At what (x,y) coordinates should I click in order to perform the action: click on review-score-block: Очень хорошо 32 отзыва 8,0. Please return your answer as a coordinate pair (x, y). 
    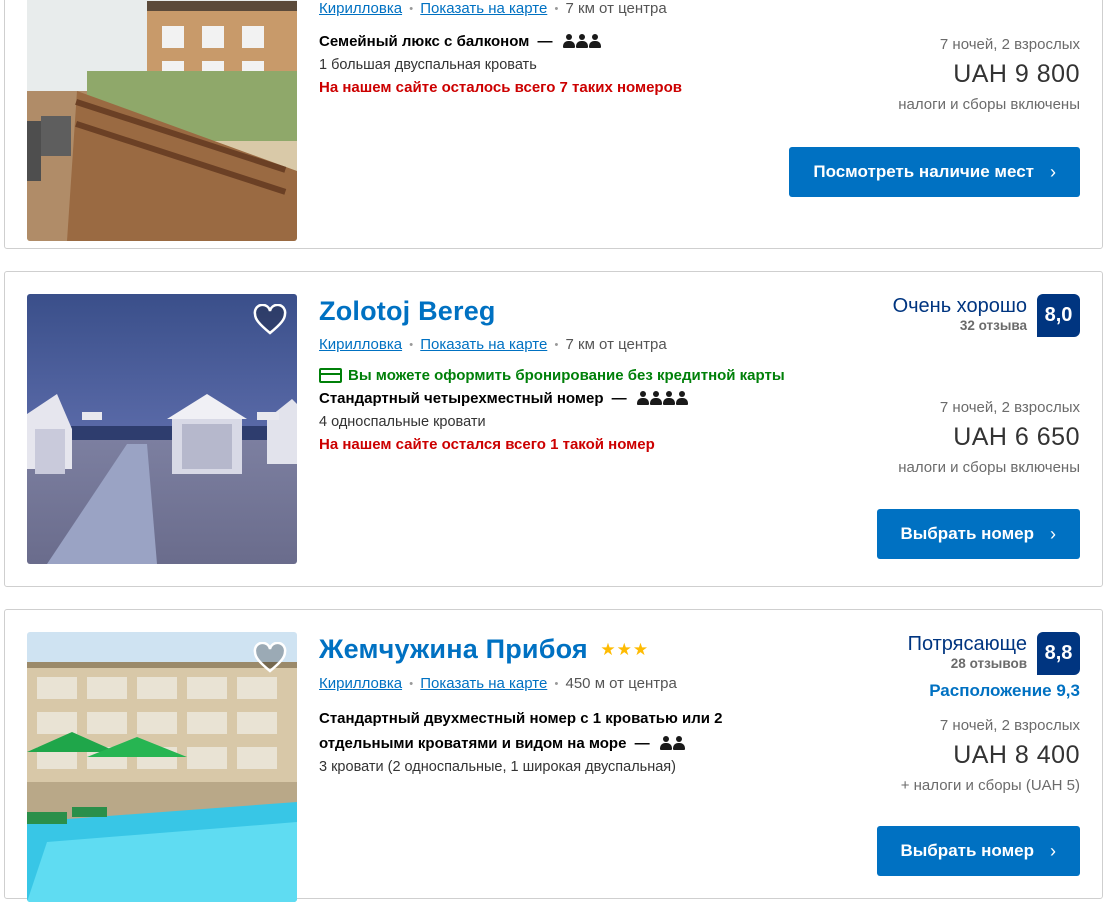
    Looking at the image, I should click on (986, 315).